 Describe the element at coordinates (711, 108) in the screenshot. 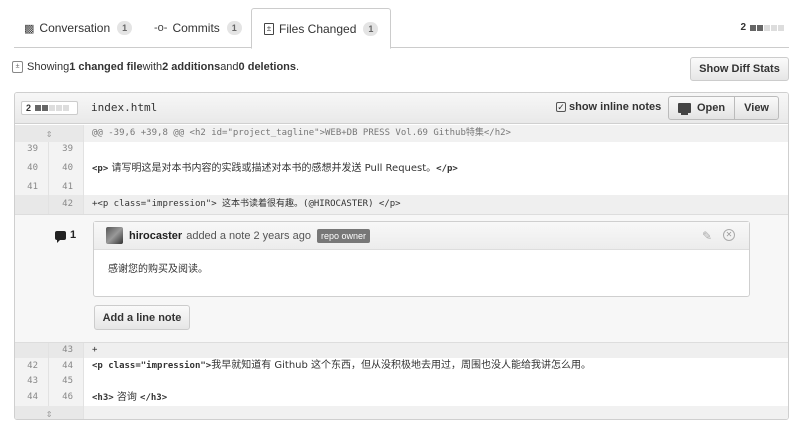

I see `open-label: Open` at that location.